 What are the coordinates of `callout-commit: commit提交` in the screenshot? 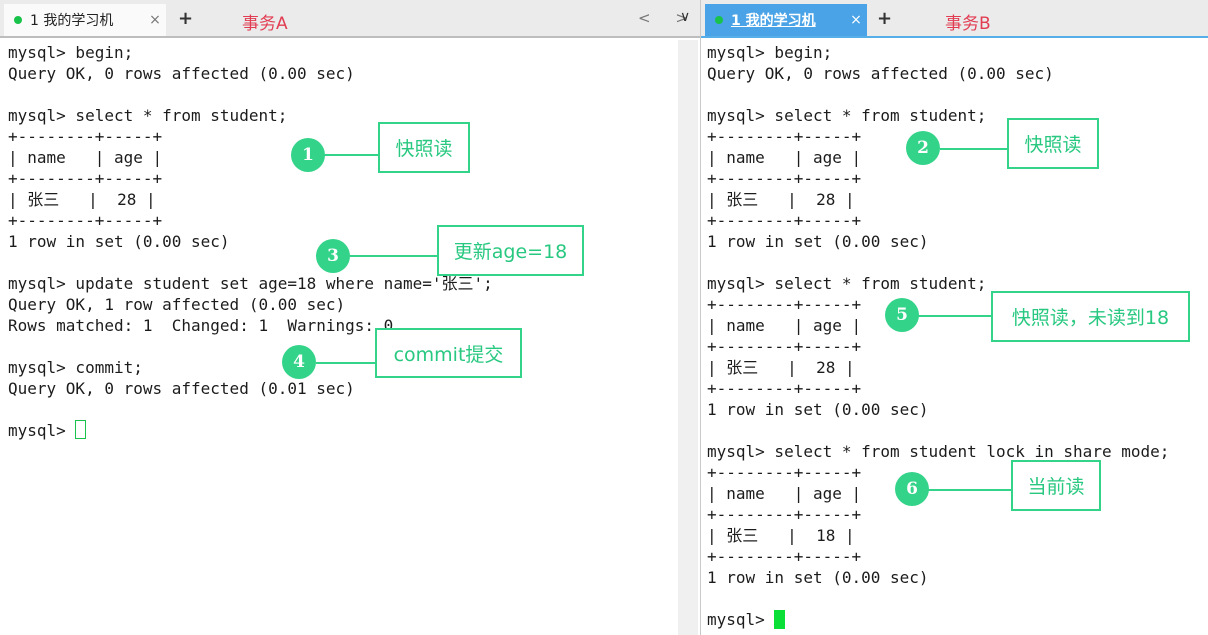 It's located at (448, 353).